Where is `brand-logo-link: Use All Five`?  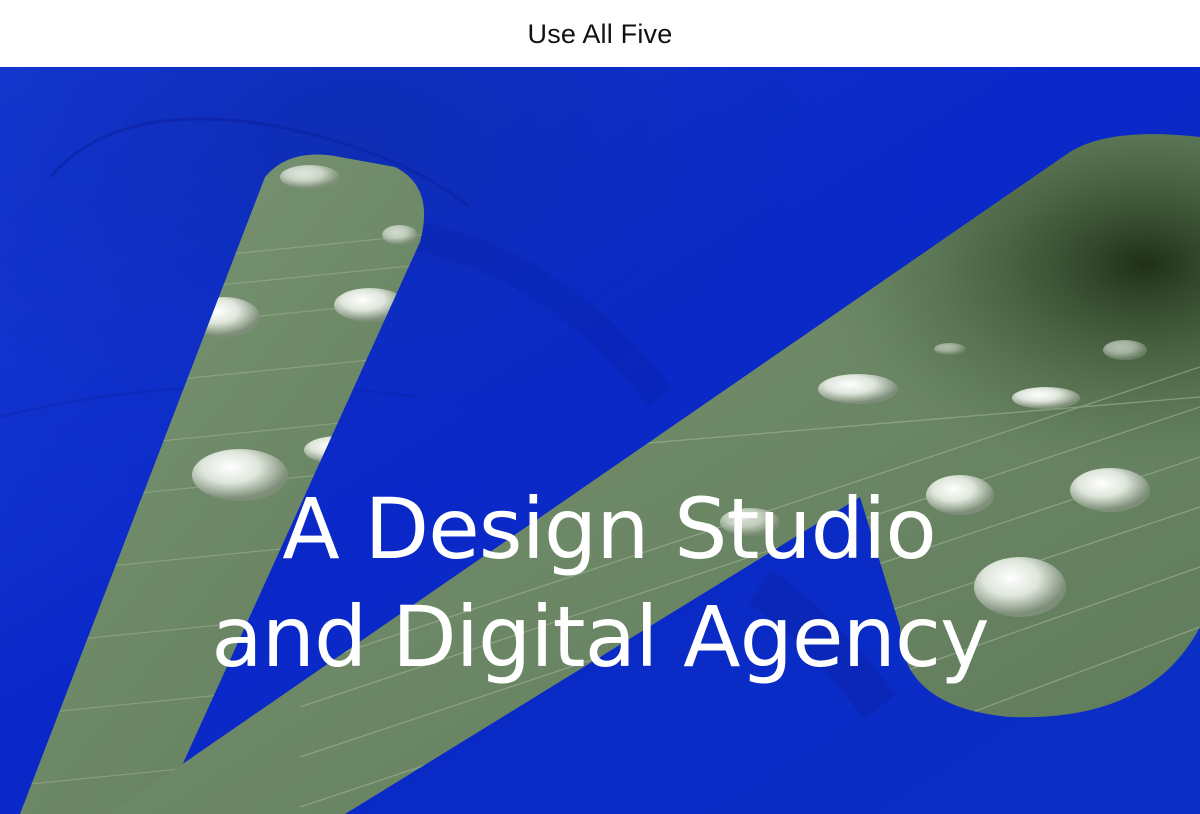
brand-logo-link: Use All Five is located at coordinates (600, 33).